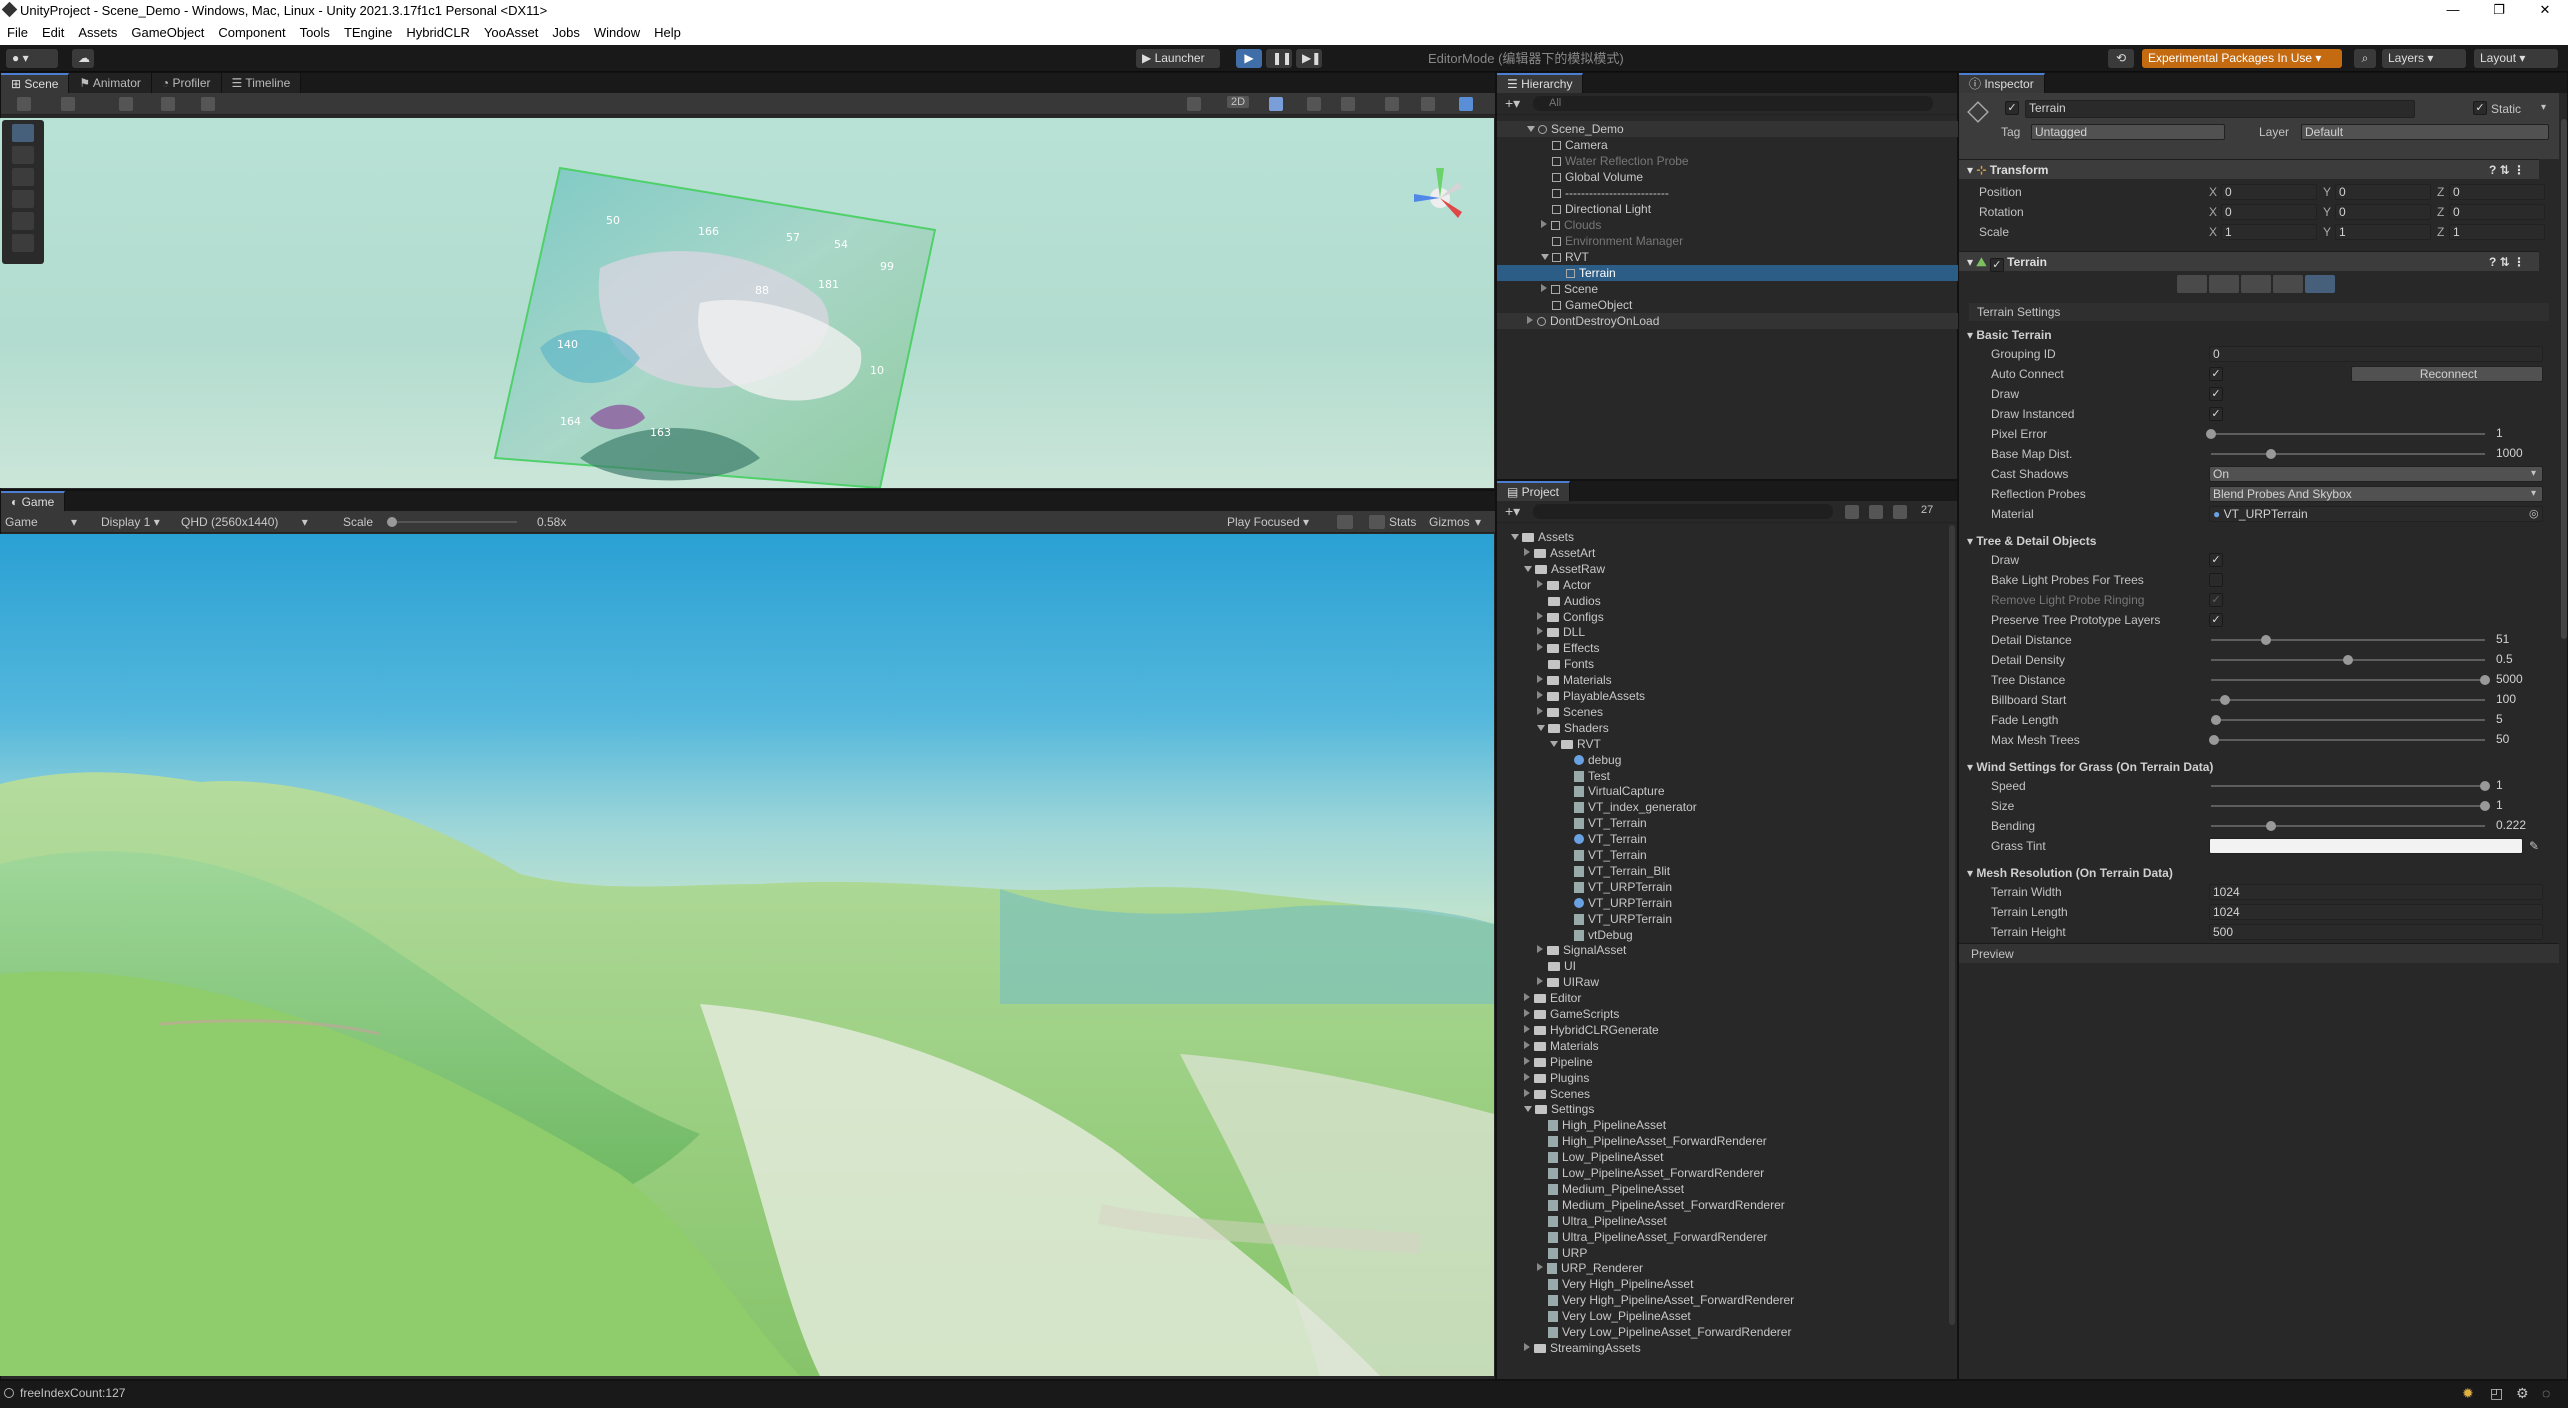 This screenshot has width=2568, height=1408. I want to click on project-item: GameScripts, so click(1722, 1014).